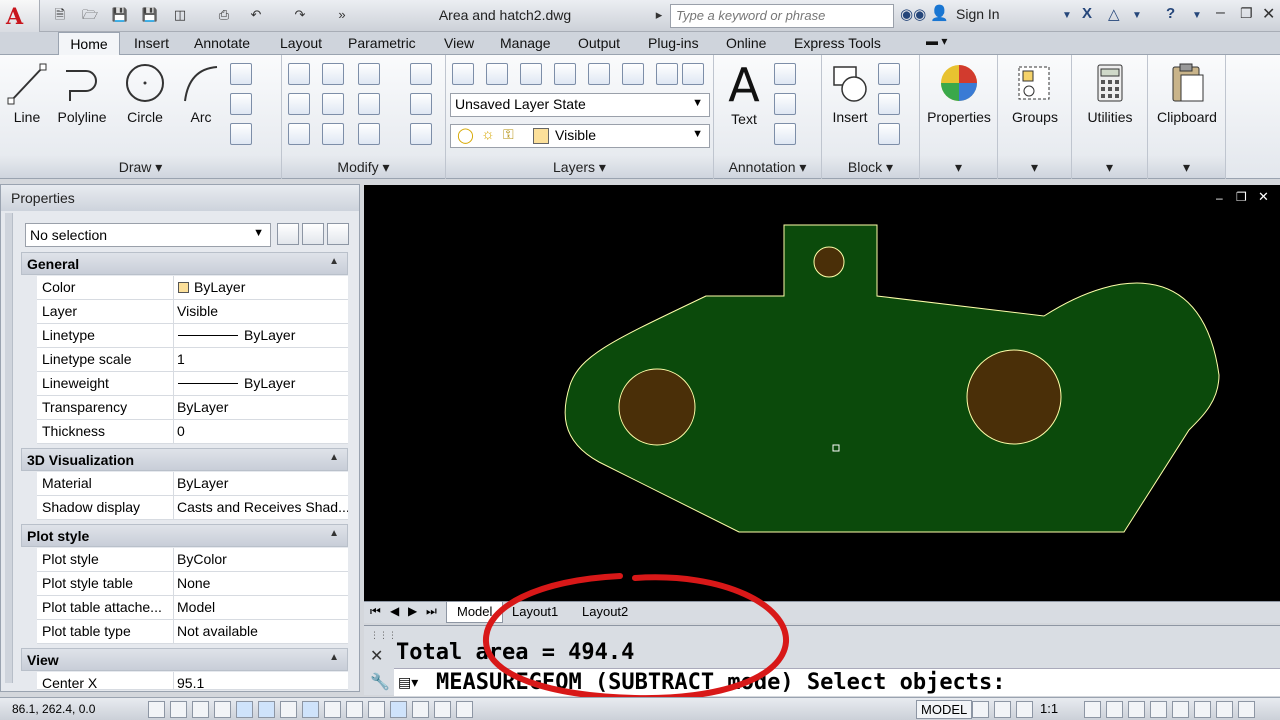 The width and height of the screenshot is (1280, 720). Describe the element at coordinates (889, 104) in the screenshot. I see `edit-block-icon` at that location.